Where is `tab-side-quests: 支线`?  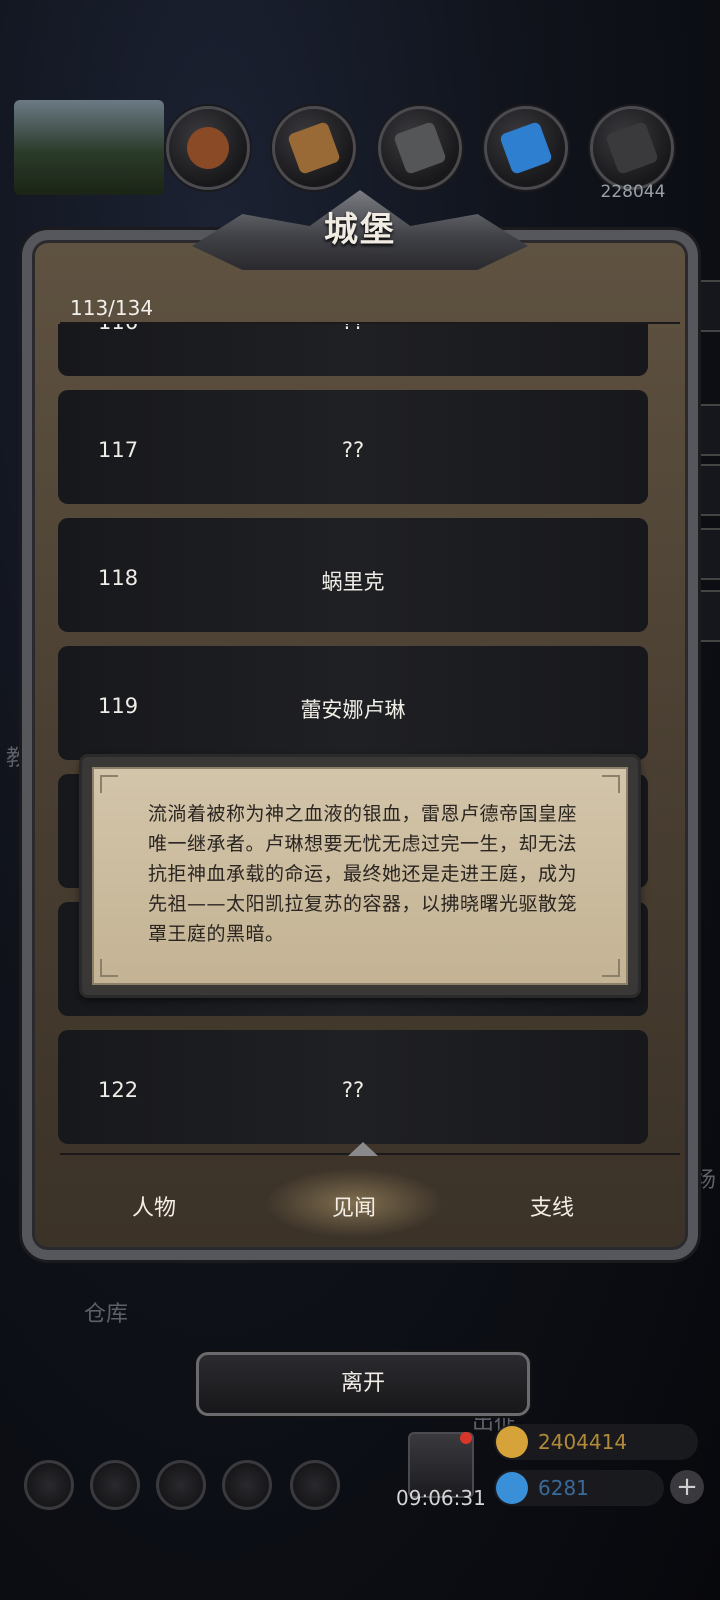 tab-side-quests: 支线 is located at coordinates (552, 1206).